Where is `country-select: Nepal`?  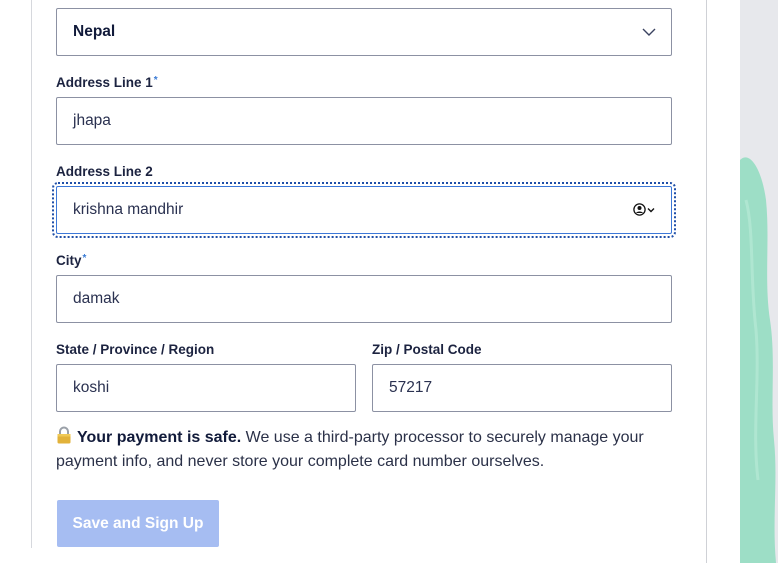 country-select: Nepal is located at coordinates (364, 32).